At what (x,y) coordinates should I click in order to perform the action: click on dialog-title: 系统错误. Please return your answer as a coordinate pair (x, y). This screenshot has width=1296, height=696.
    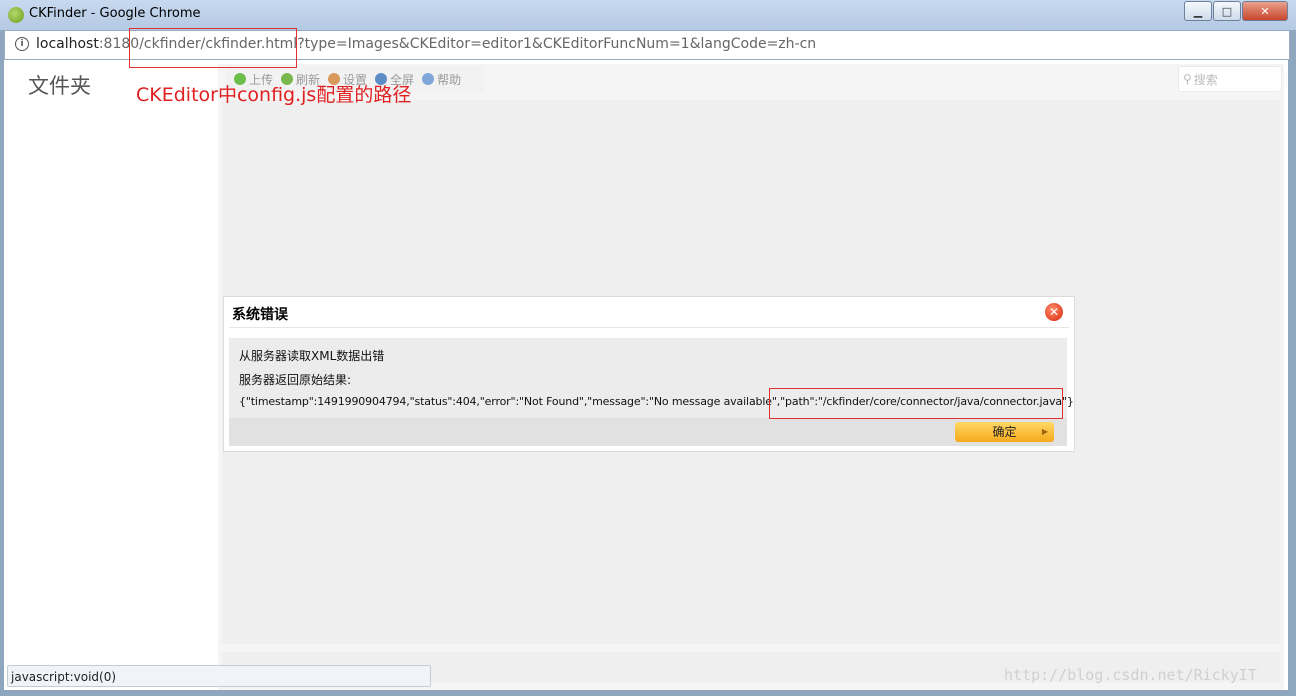
    Looking at the image, I should click on (260, 315).